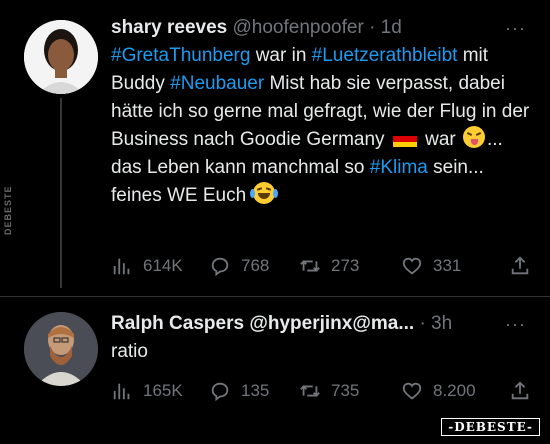 The height and width of the screenshot is (444, 550). Describe the element at coordinates (329, 266) in the screenshot. I see `retweet-button: 273` at that location.